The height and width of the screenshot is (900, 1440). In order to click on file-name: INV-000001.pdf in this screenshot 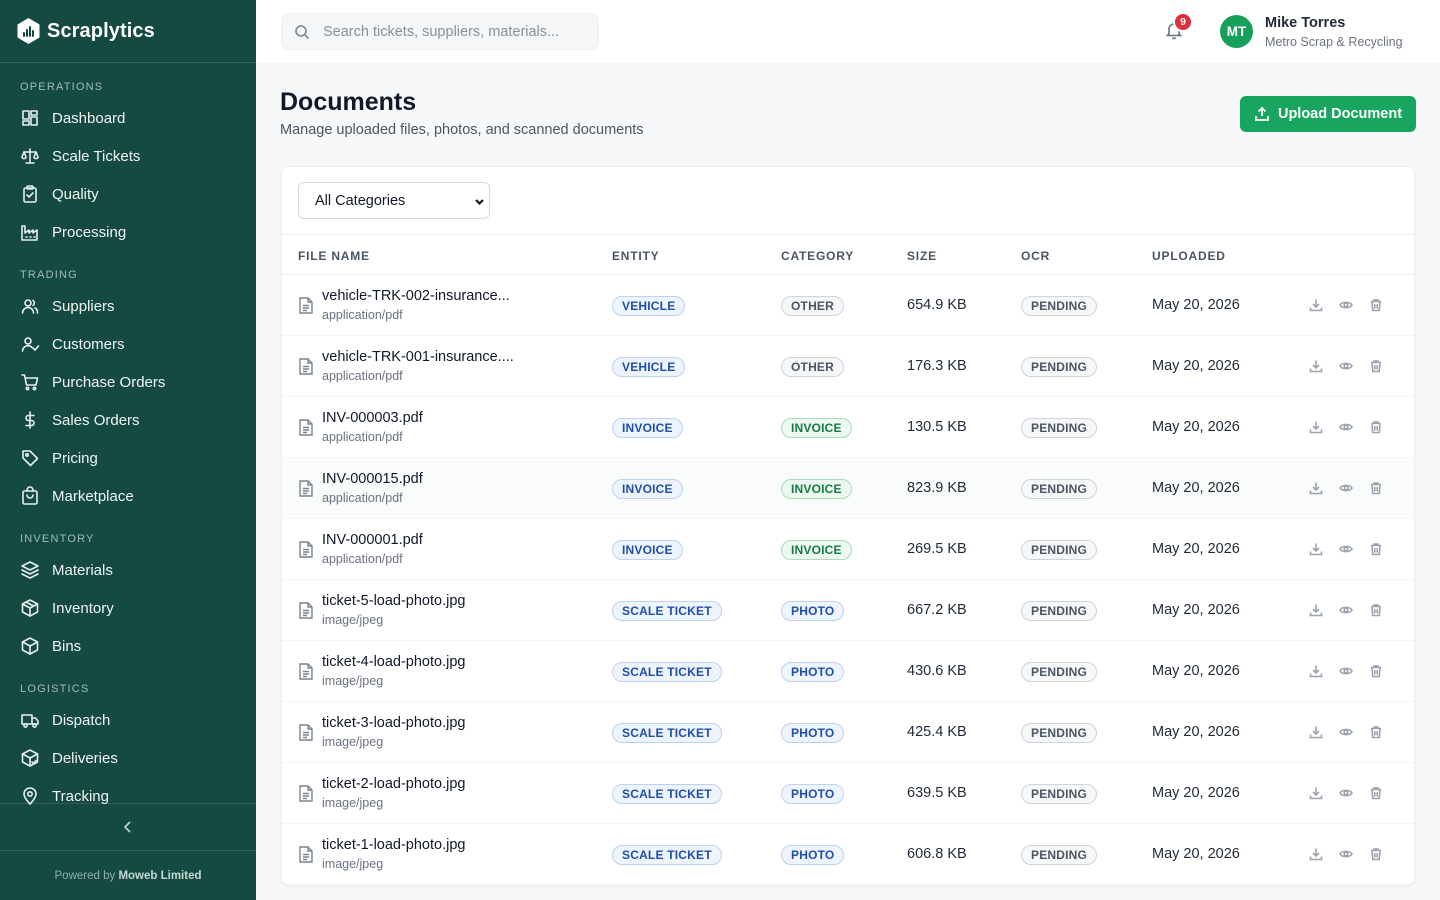, I will do `click(372, 540)`.